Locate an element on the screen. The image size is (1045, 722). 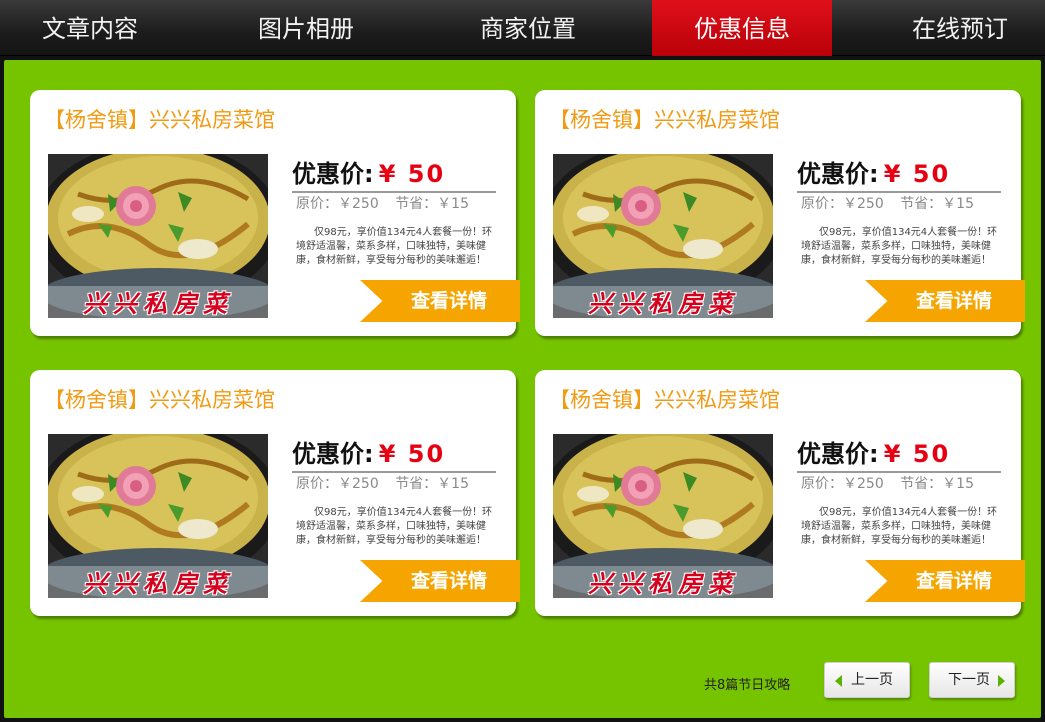
next-page-button: 下一页 is located at coordinates (972, 680).